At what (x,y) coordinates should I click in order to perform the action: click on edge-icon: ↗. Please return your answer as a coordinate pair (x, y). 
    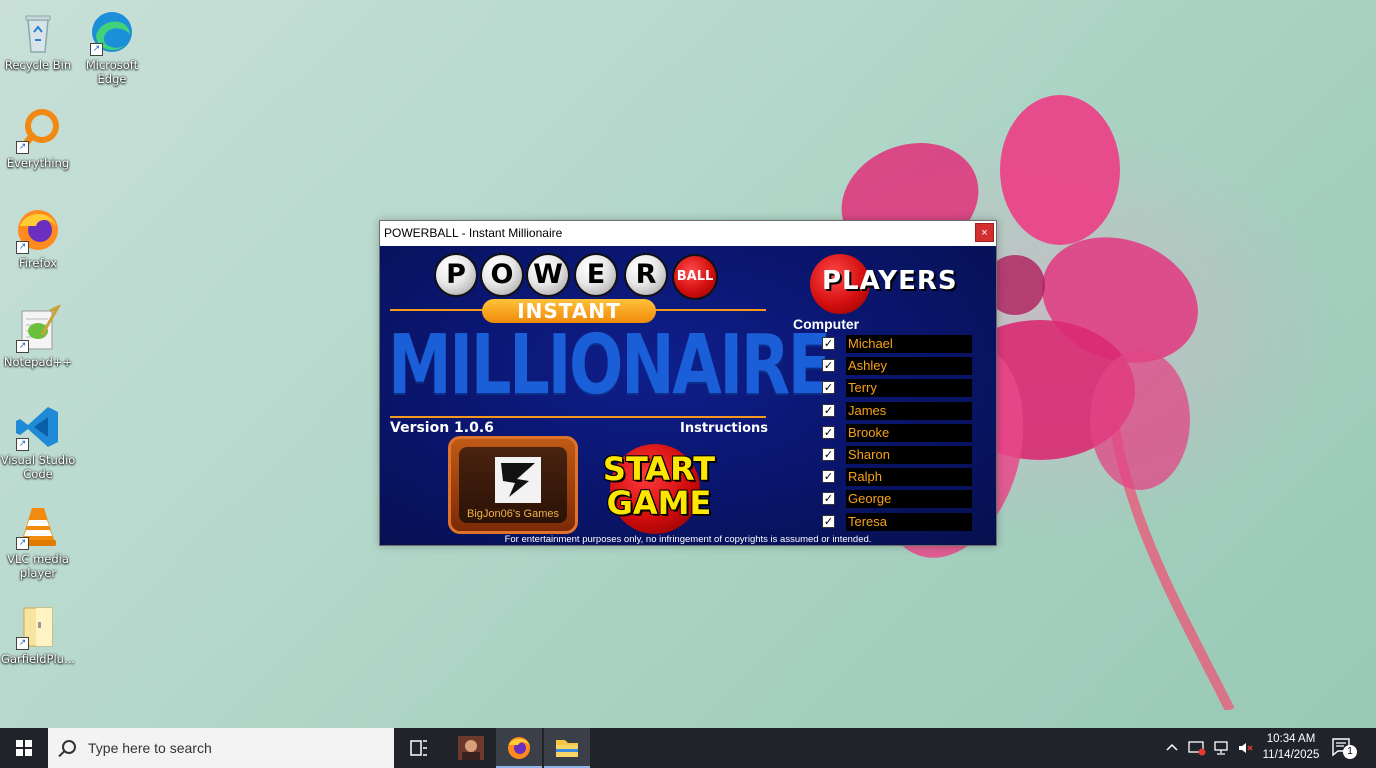
    Looking at the image, I should click on (112, 32).